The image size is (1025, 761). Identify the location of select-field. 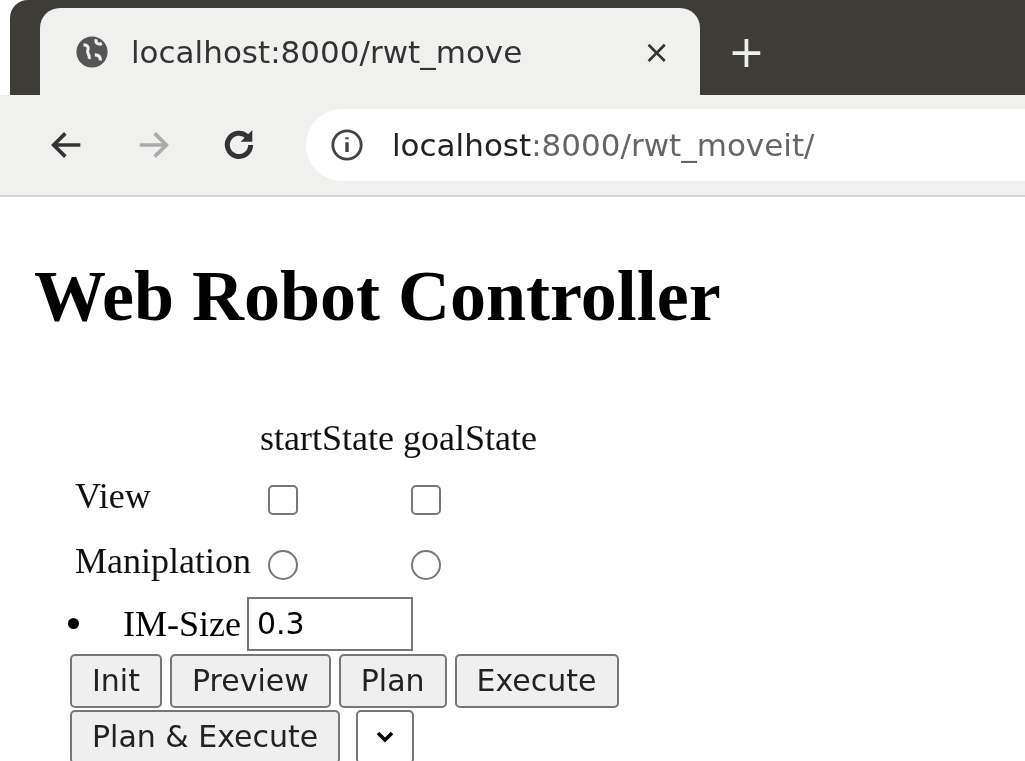
(385, 735).